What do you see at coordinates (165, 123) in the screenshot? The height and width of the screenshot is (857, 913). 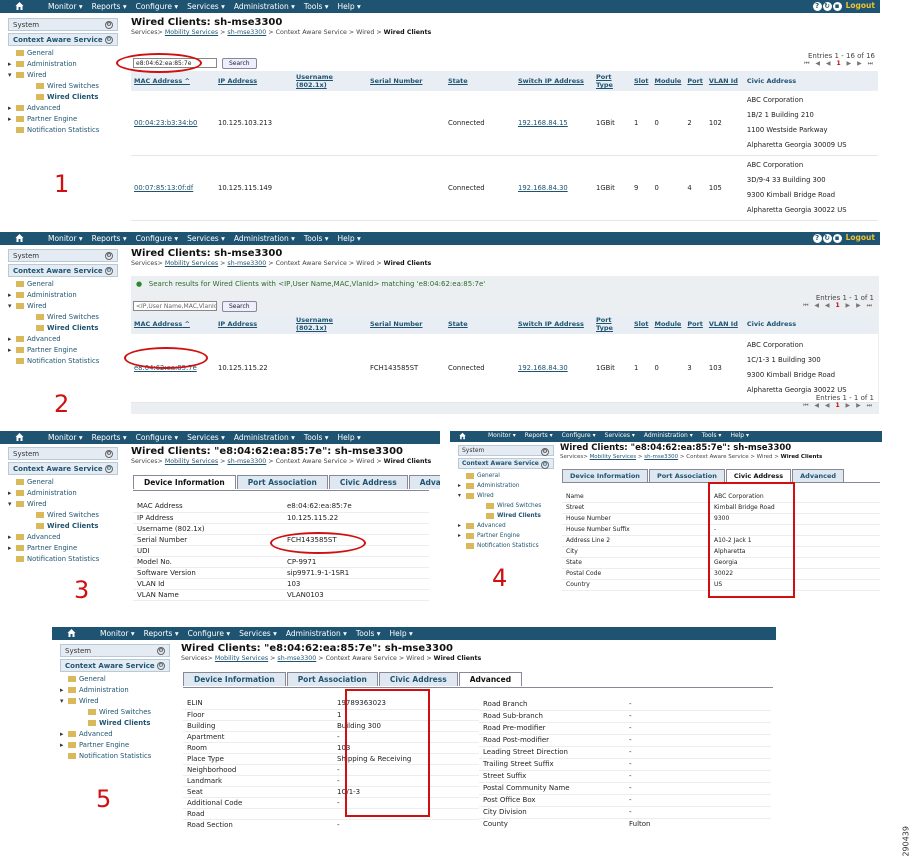 I see `mac-link: 00:04:23:b3:34:b0` at bounding box center [165, 123].